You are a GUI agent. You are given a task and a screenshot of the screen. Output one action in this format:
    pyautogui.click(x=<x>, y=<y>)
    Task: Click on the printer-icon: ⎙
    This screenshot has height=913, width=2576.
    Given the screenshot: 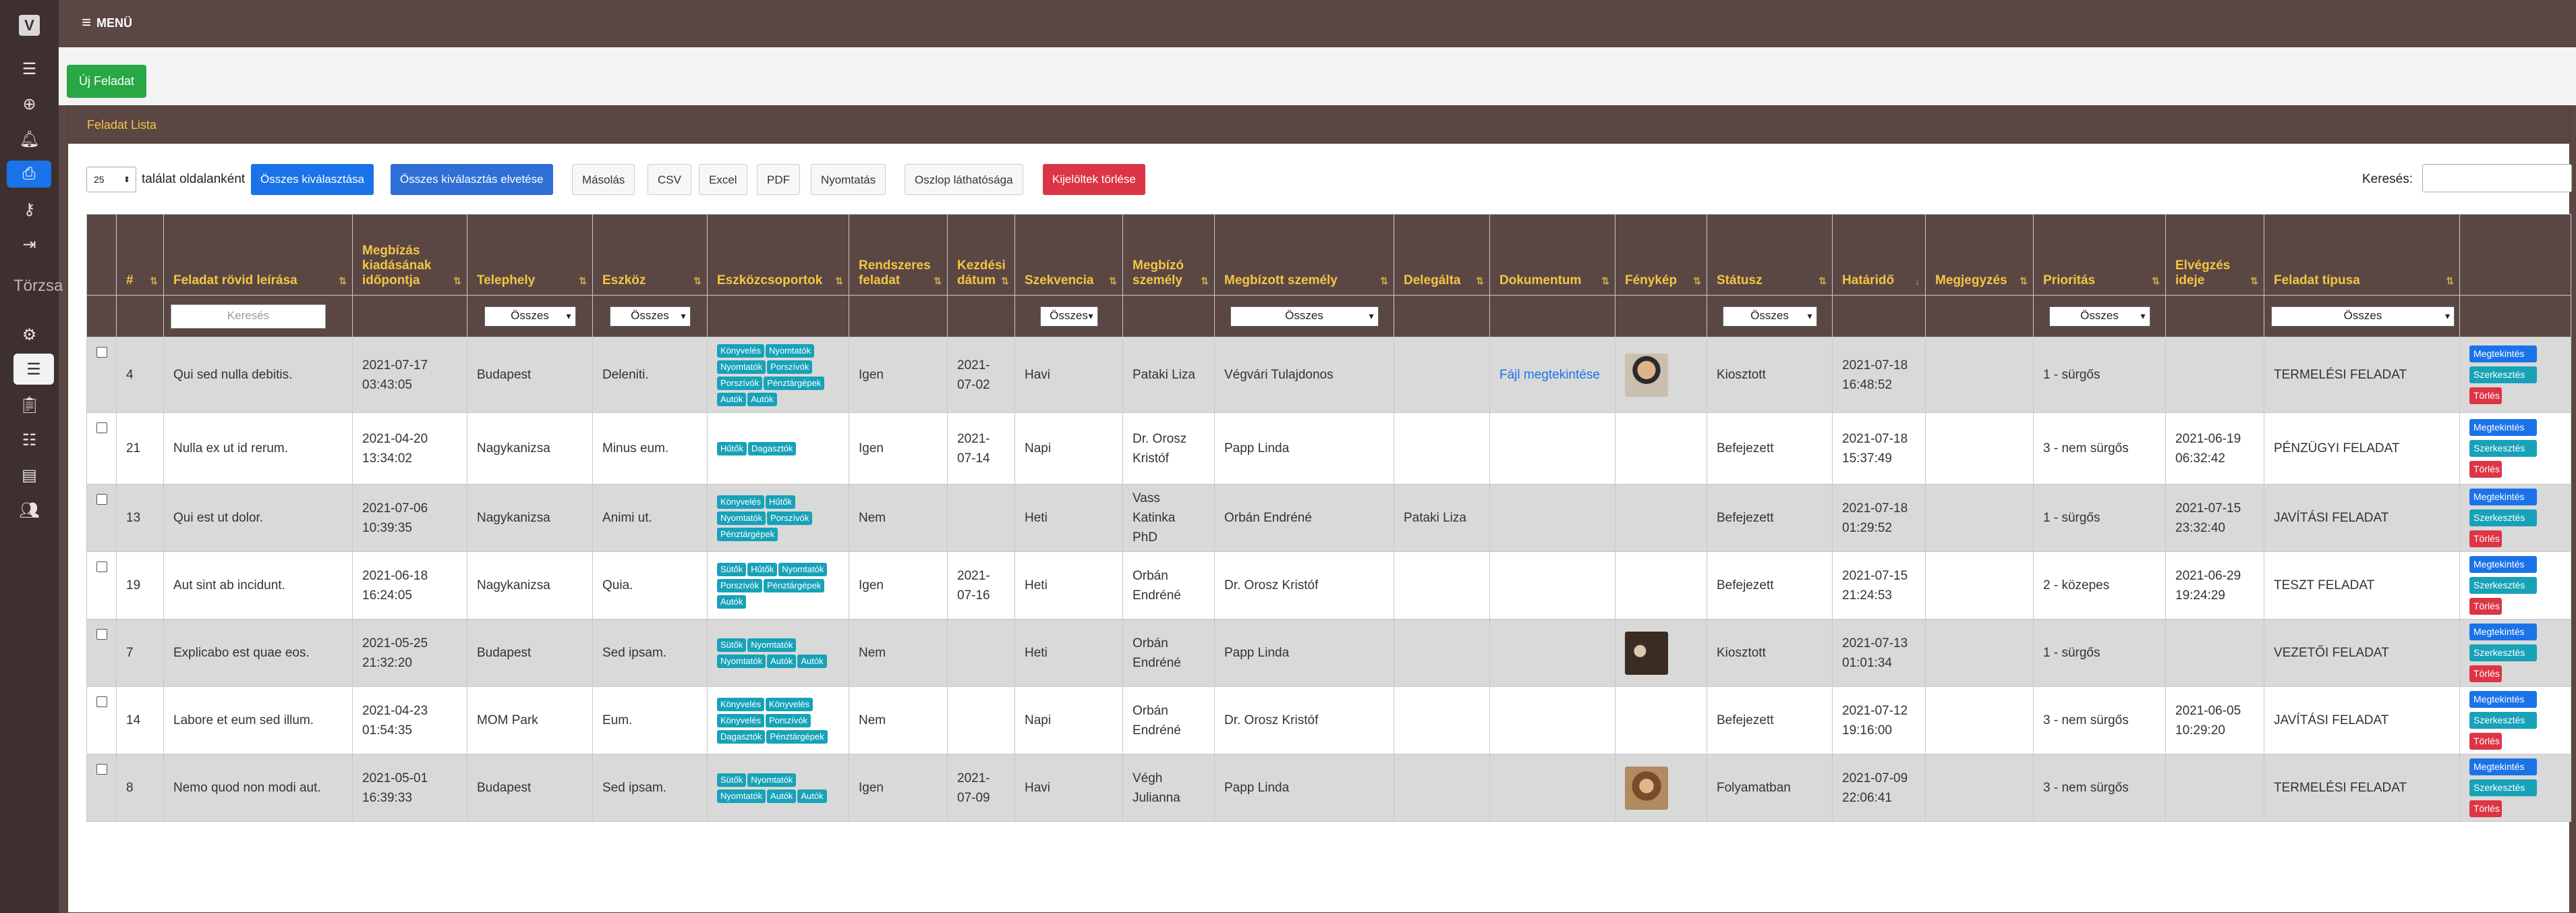 What is the action you would take?
    pyautogui.click(x=29, y=174)
    